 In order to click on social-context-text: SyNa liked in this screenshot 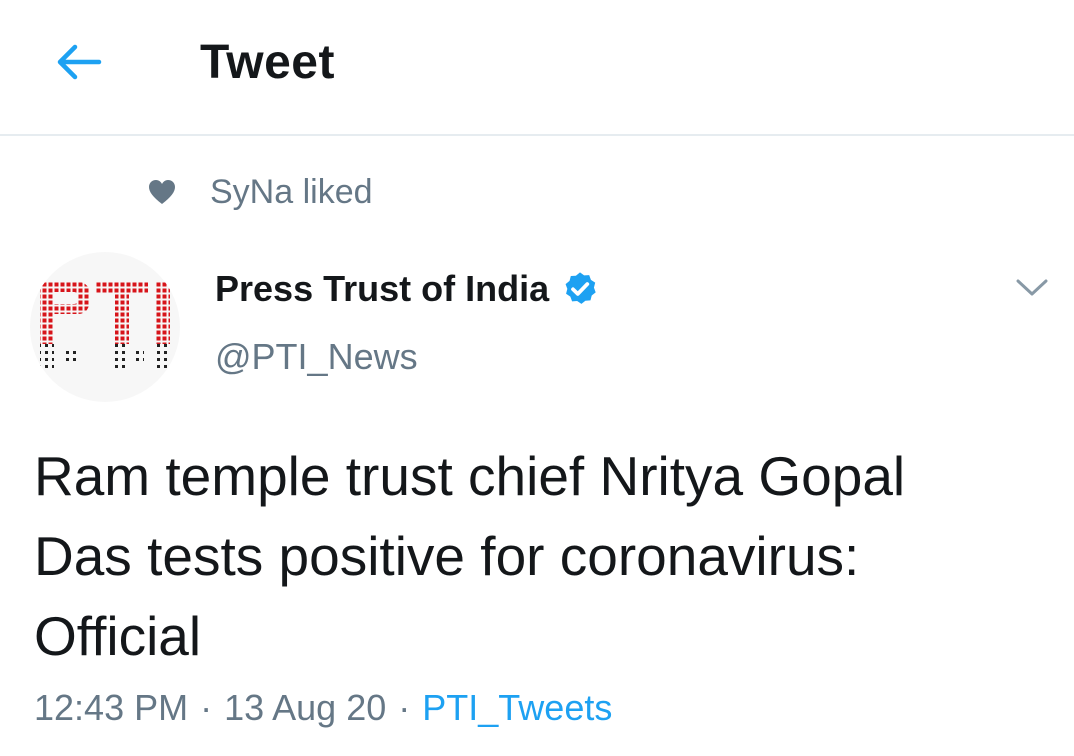, I will do `click(291, 191)`.